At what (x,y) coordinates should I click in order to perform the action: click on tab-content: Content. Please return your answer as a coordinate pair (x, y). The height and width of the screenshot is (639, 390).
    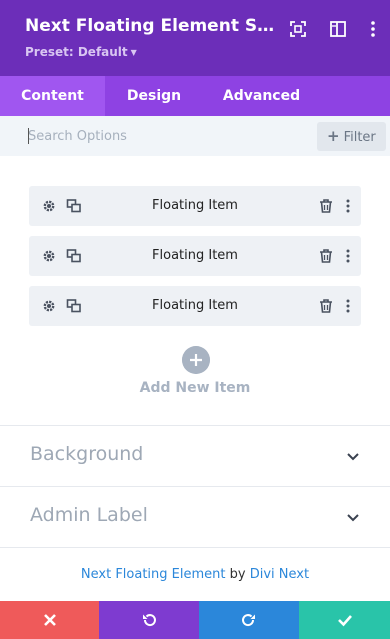
    Looking at the image, I should click on (52, 96).